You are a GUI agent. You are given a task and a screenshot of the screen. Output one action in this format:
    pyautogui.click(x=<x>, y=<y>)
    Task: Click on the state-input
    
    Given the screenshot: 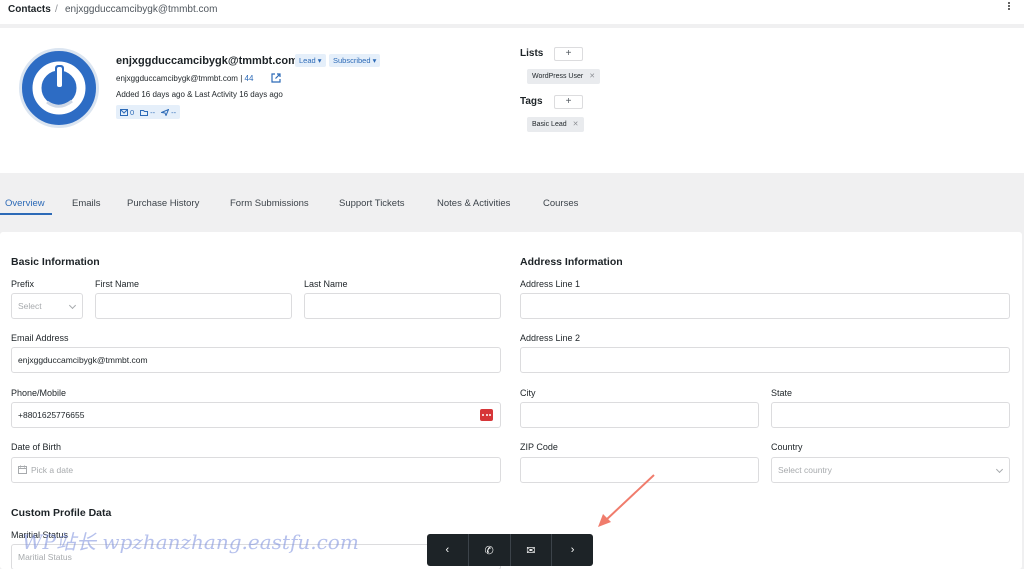 What is the action you would take?
    pyautogui.click(x=890, y=415)
    